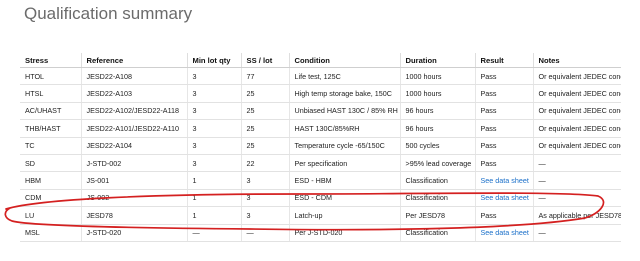 The image size is (640, 261). Describe the element at coordinates (577, 215) in the screenshot. I see `cell-notes: As applicable per JESD78` at that location.